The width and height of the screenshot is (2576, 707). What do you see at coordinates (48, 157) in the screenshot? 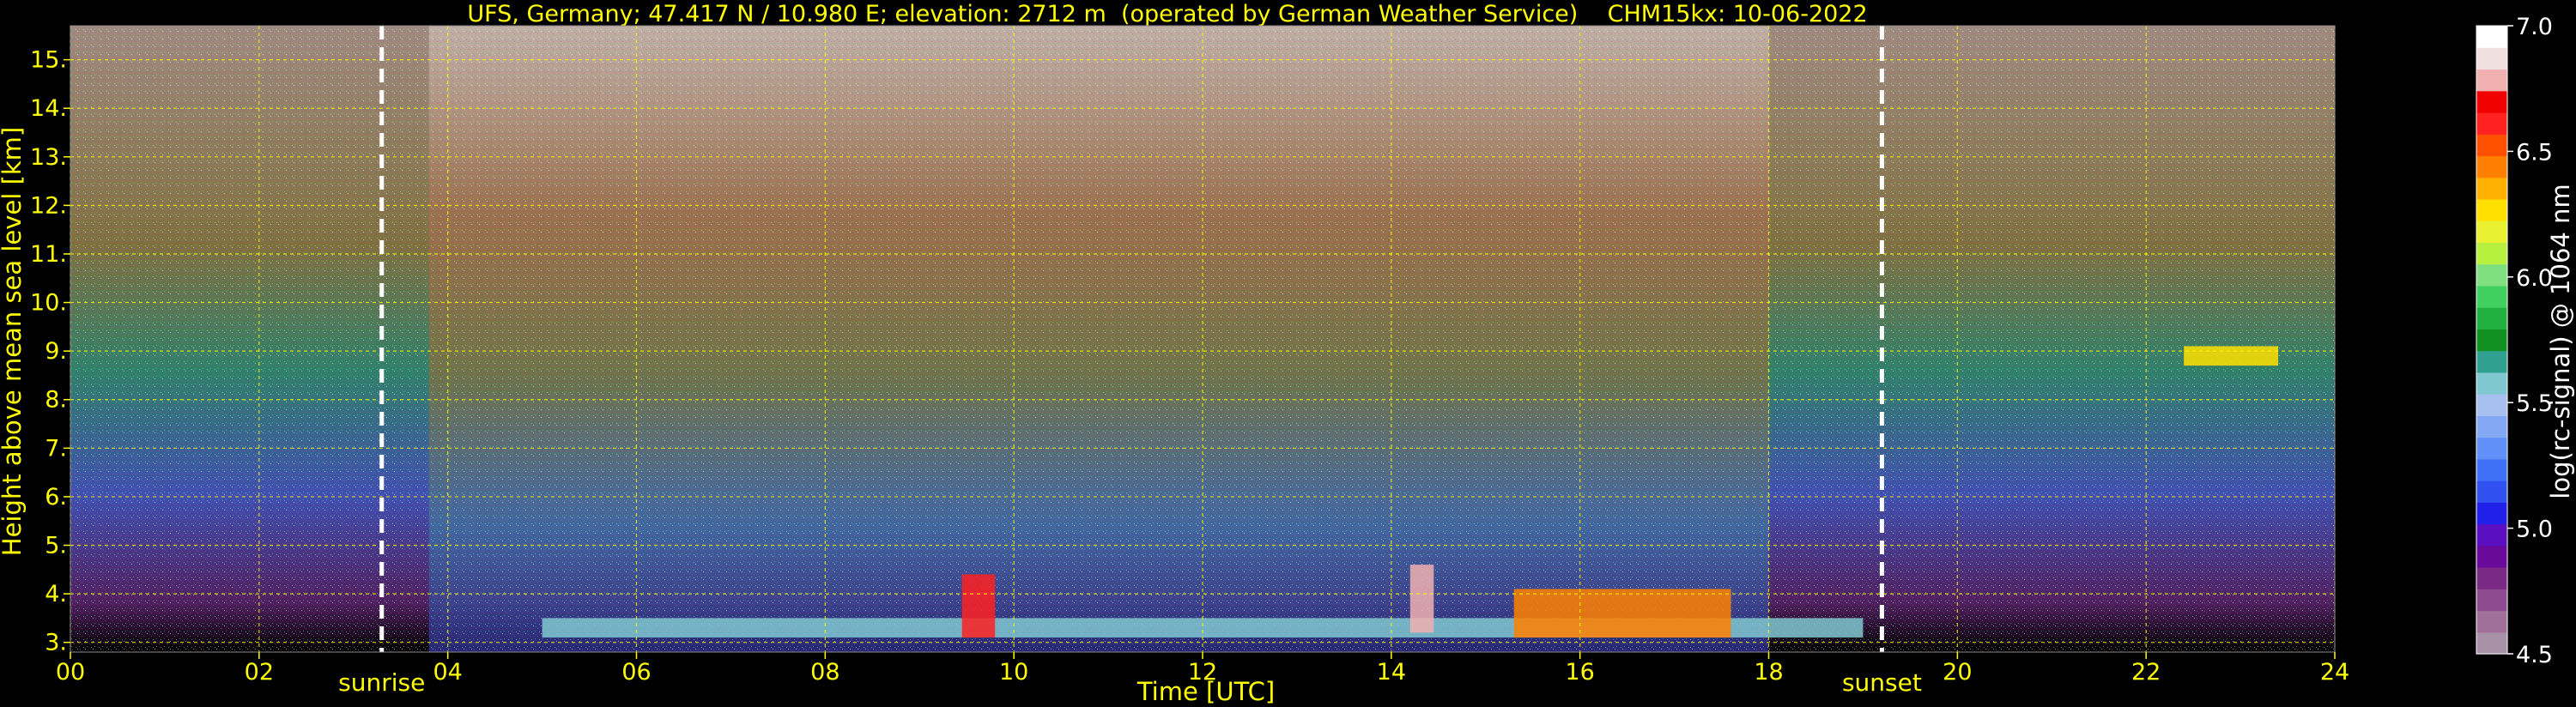
I see `y-tick-label: 13.` at bounding box center [48, 157].